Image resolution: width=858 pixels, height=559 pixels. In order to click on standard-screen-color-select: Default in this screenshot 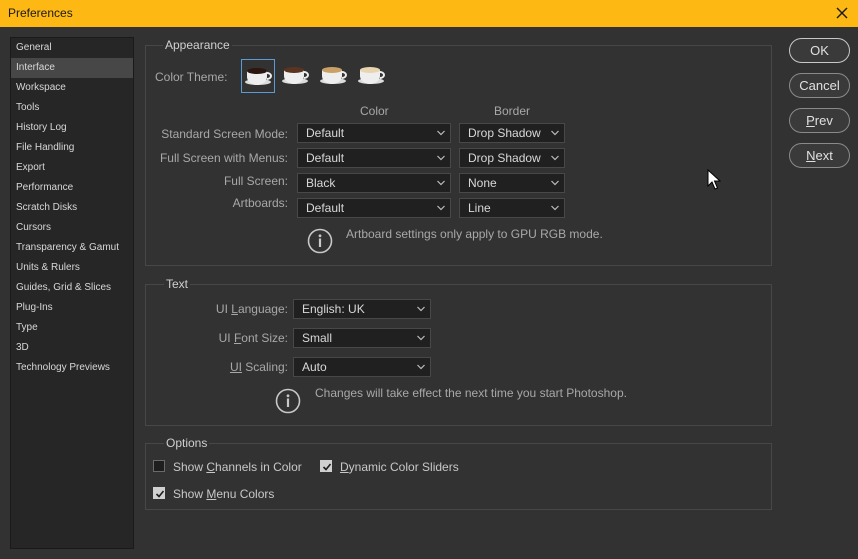, I will do `click(374, 133)`.